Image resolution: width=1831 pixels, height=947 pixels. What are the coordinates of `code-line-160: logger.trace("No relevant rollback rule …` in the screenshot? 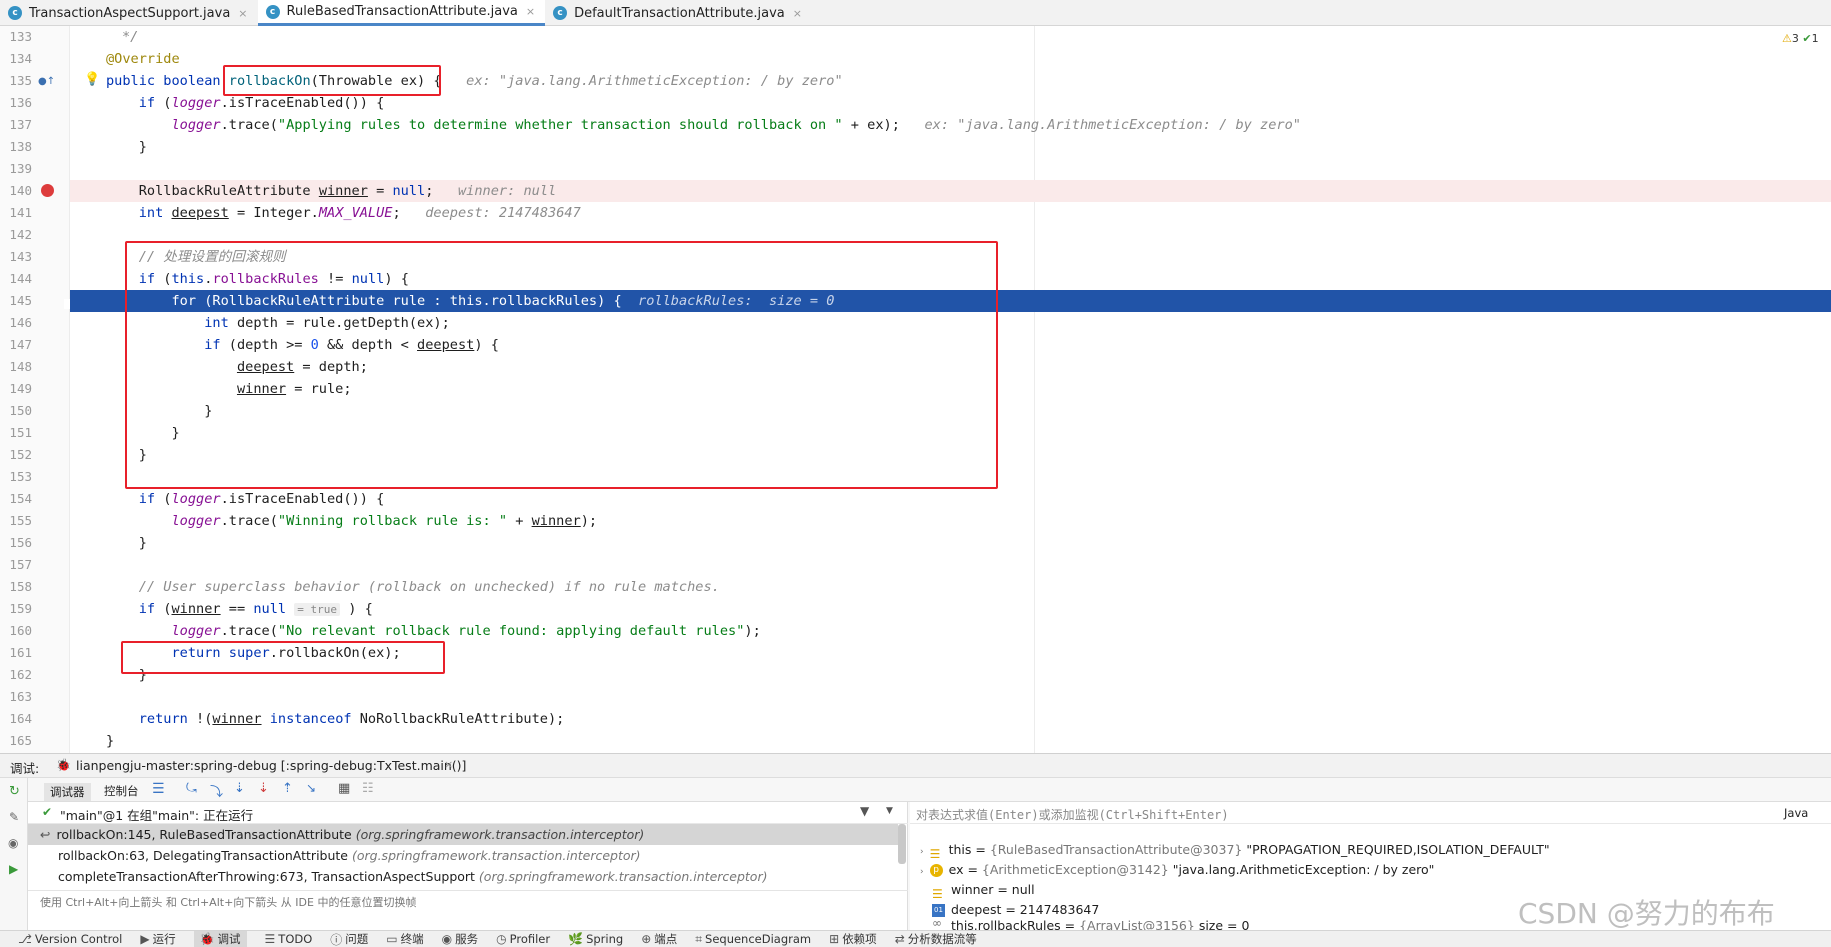 It's located at (950, 631).